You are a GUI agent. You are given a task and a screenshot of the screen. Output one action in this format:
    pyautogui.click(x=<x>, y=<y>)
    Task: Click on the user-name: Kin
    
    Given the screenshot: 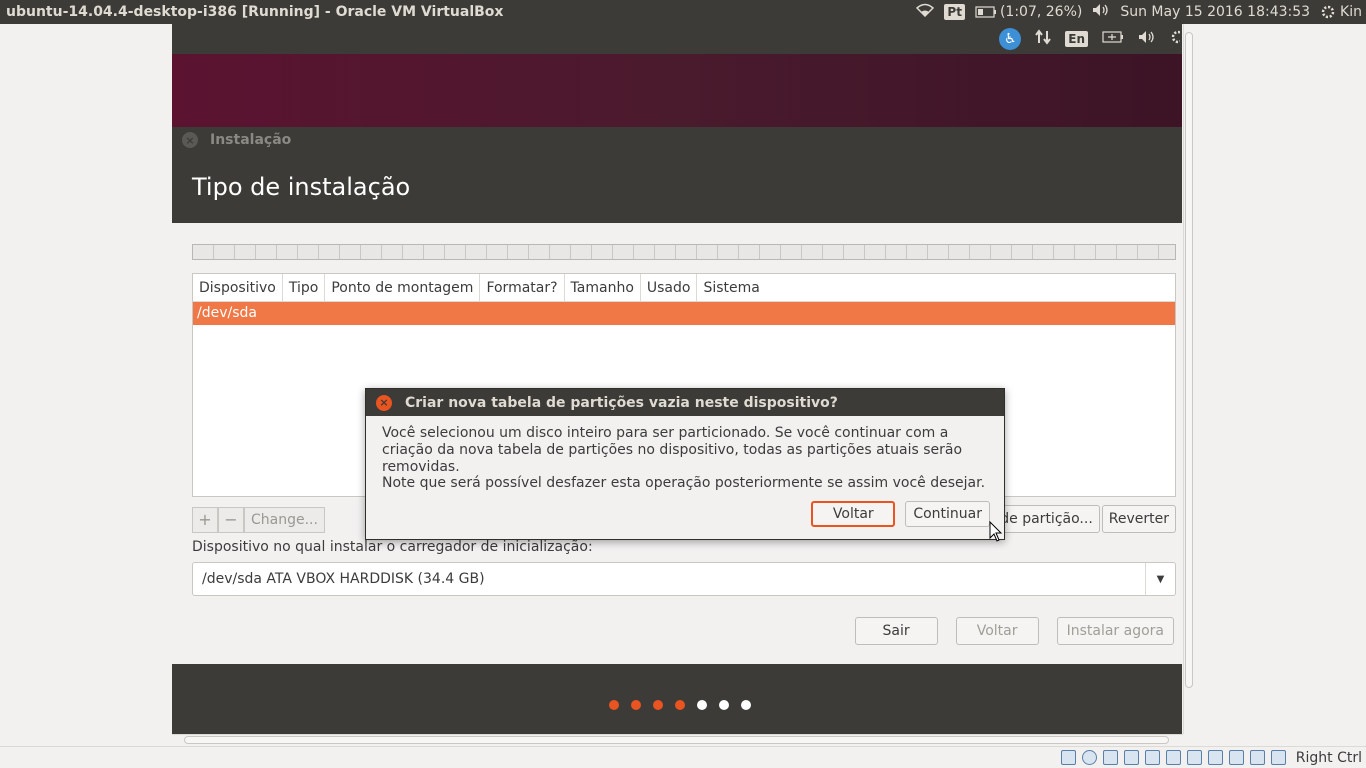 What is the action you would take?
    pyautogui.click(x=1351, y=12)
    